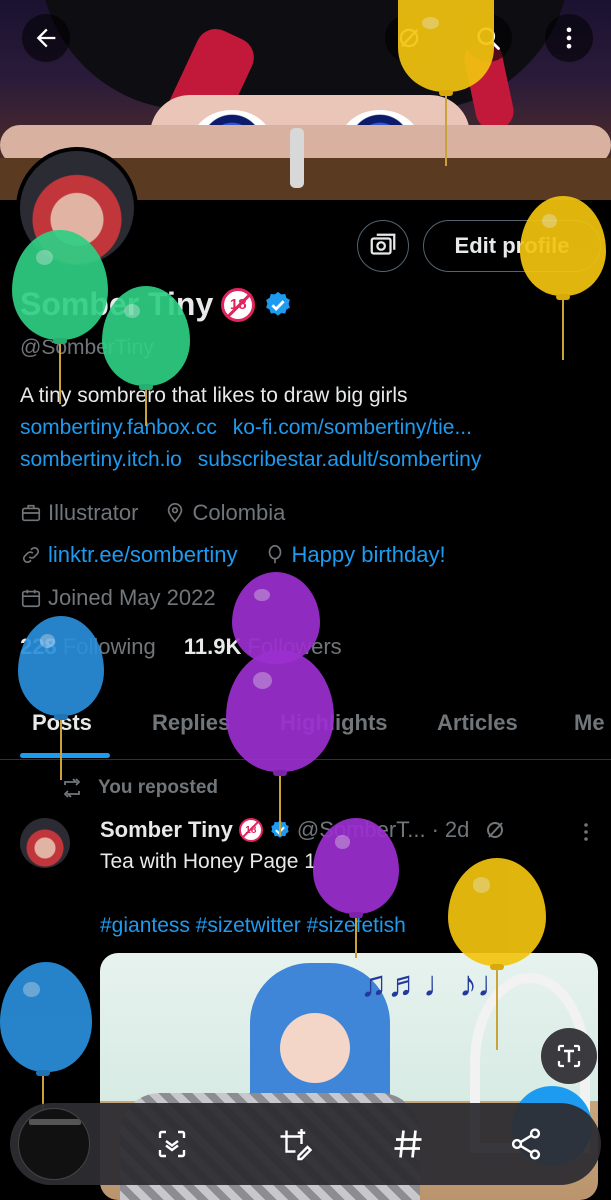  I want to click on verified-badge-icon, so click(278, 305).